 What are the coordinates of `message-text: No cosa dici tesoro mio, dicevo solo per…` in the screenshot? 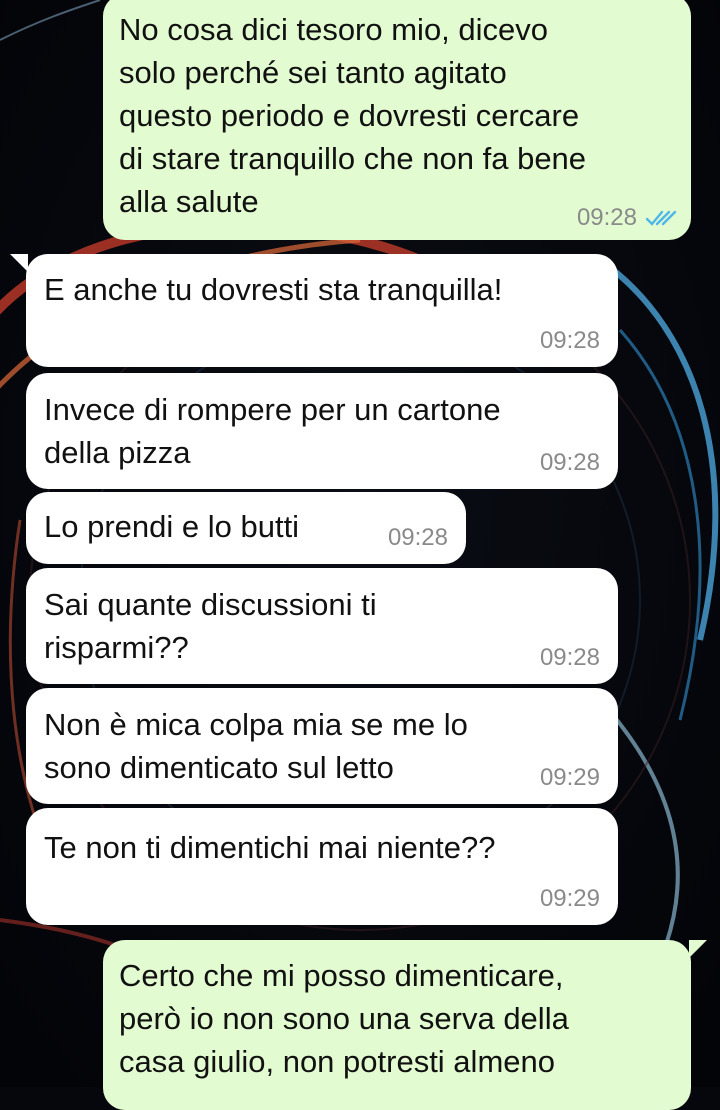 It's located at (353, 115).